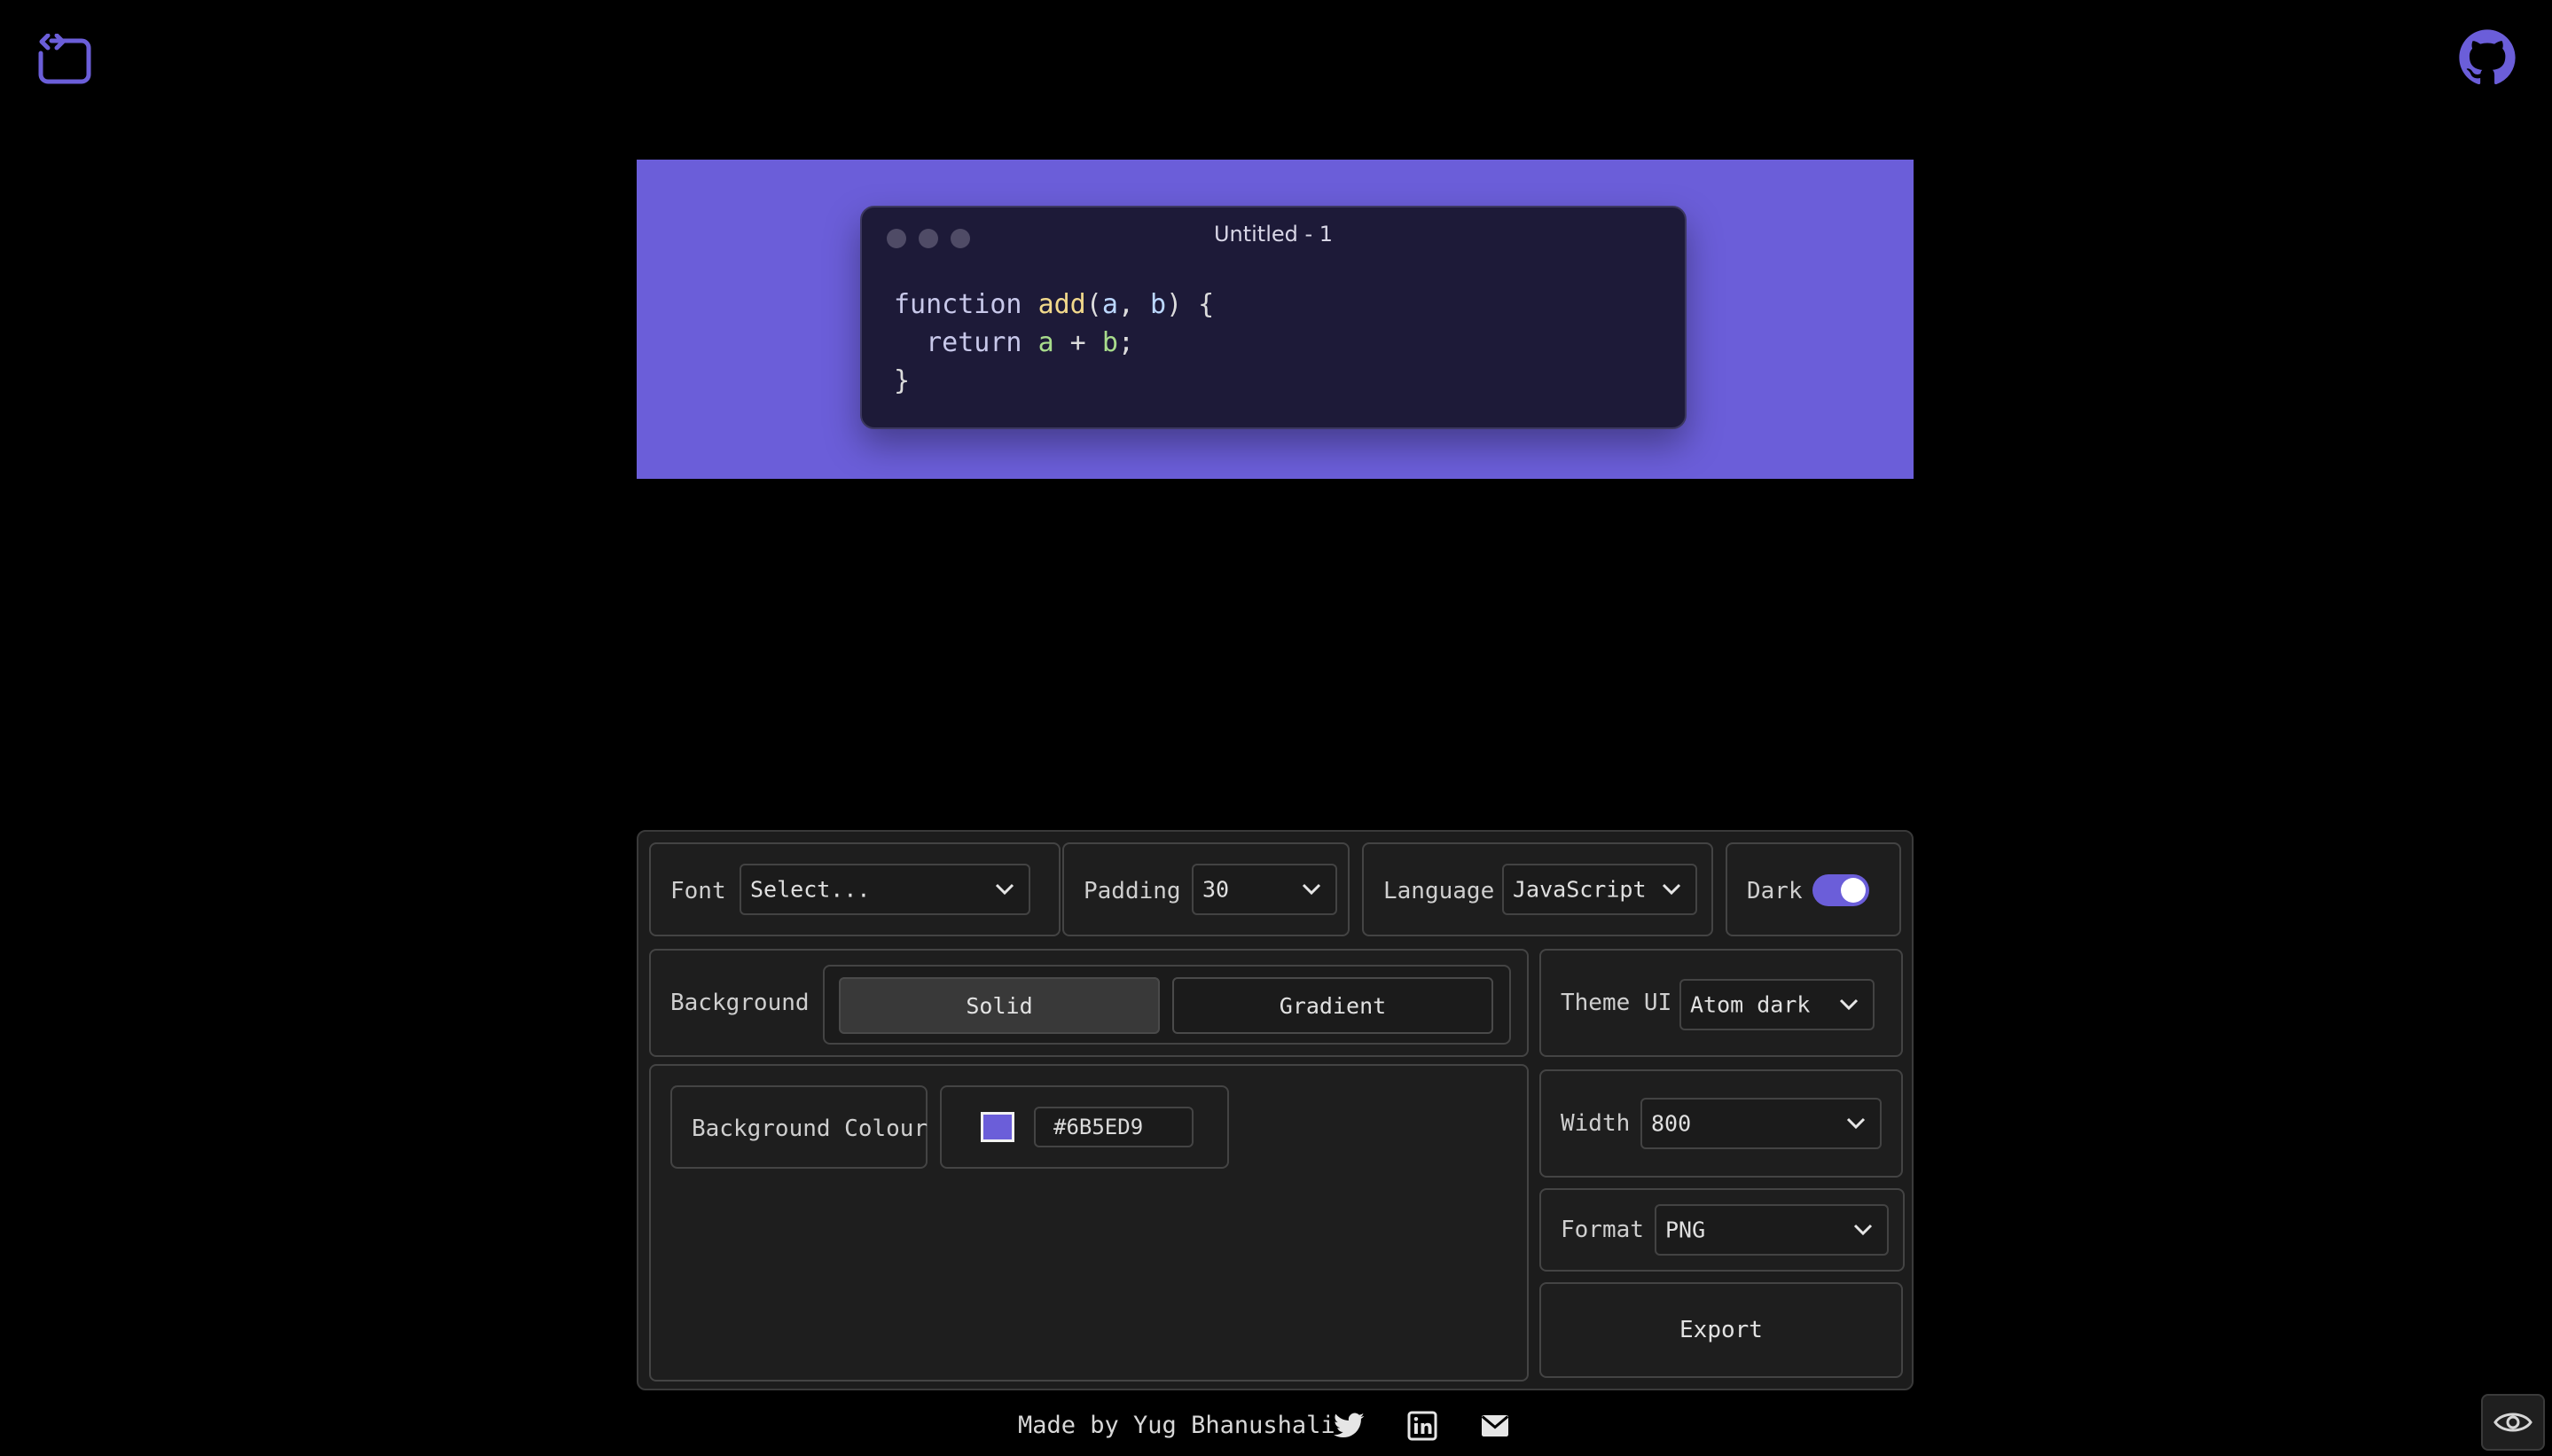 The width and height of the screenshot is (2552, 1456). I want to click on language-select: JavaScript, so click(1599, 889).